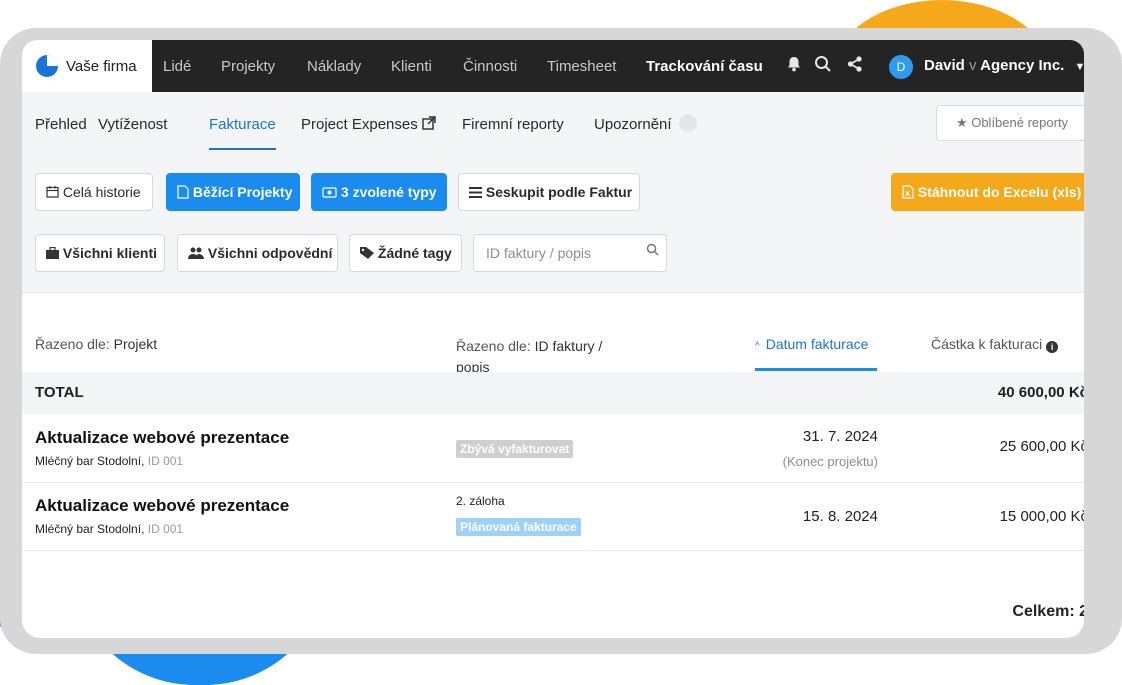 Image resolution: width=1122 pixels, height=685 pixels. What do you see at coordinates (429, 123) in the screenshot?
I see `external-link-icon` at bounding box center [429, 123].